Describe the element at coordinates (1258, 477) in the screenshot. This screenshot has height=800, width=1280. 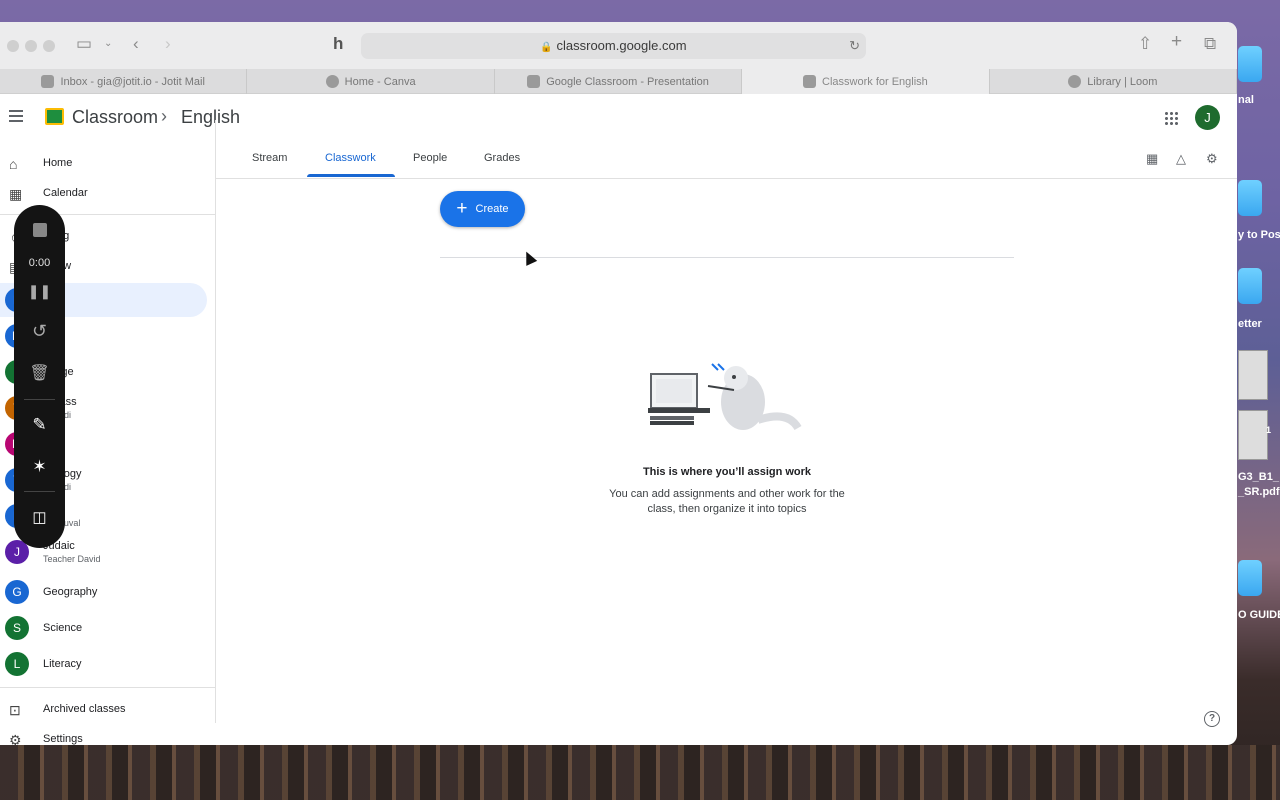
I see `desktop-label: G3_B1_` at that location.